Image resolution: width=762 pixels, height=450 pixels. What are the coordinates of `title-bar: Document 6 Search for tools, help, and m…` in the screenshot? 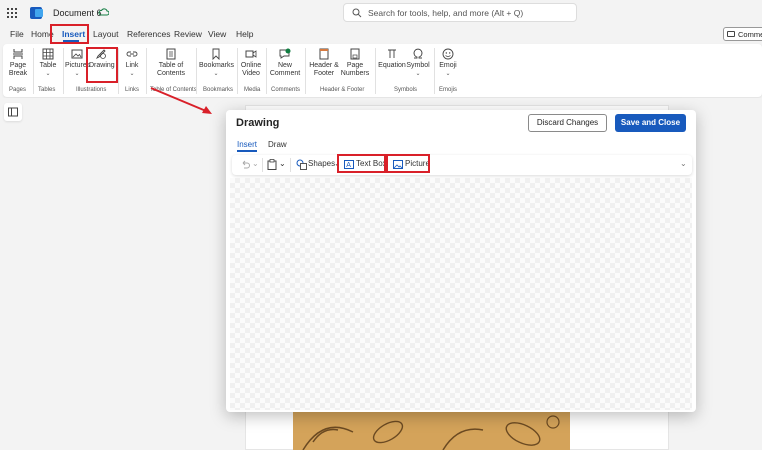 It's located at (381, 13).